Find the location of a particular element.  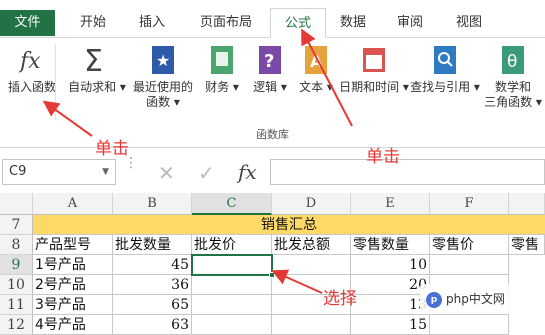

annotation-select: 选择 is located at coordinates (340, 299).